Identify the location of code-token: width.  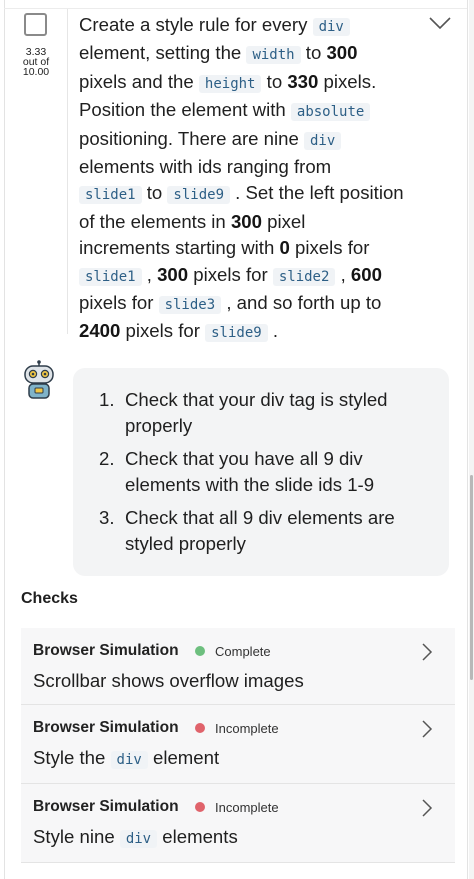
(273, 55).